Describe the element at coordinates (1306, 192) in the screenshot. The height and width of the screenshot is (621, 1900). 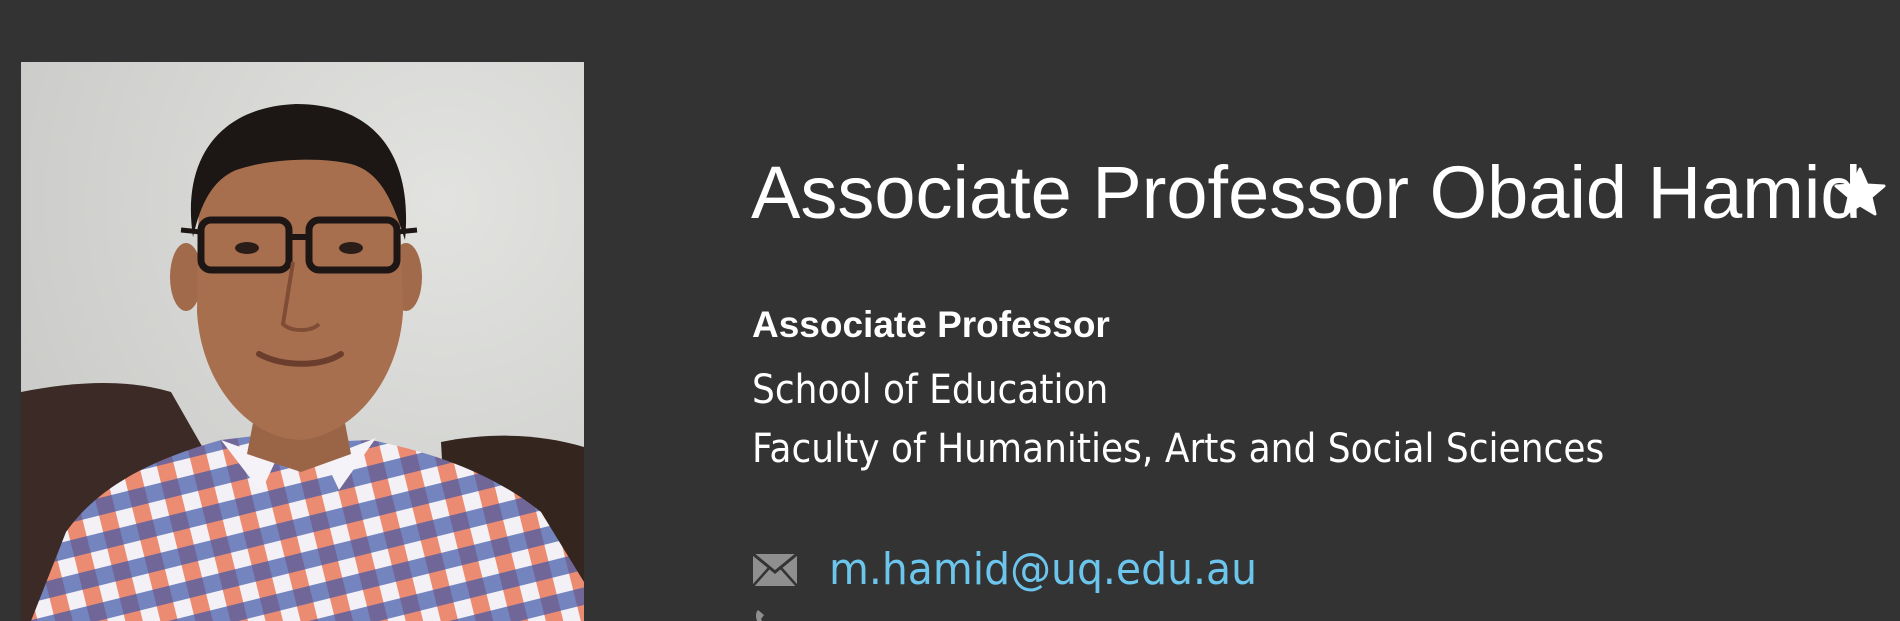
I see `page-title: Associate Professor Obaid Hamid` at that location.